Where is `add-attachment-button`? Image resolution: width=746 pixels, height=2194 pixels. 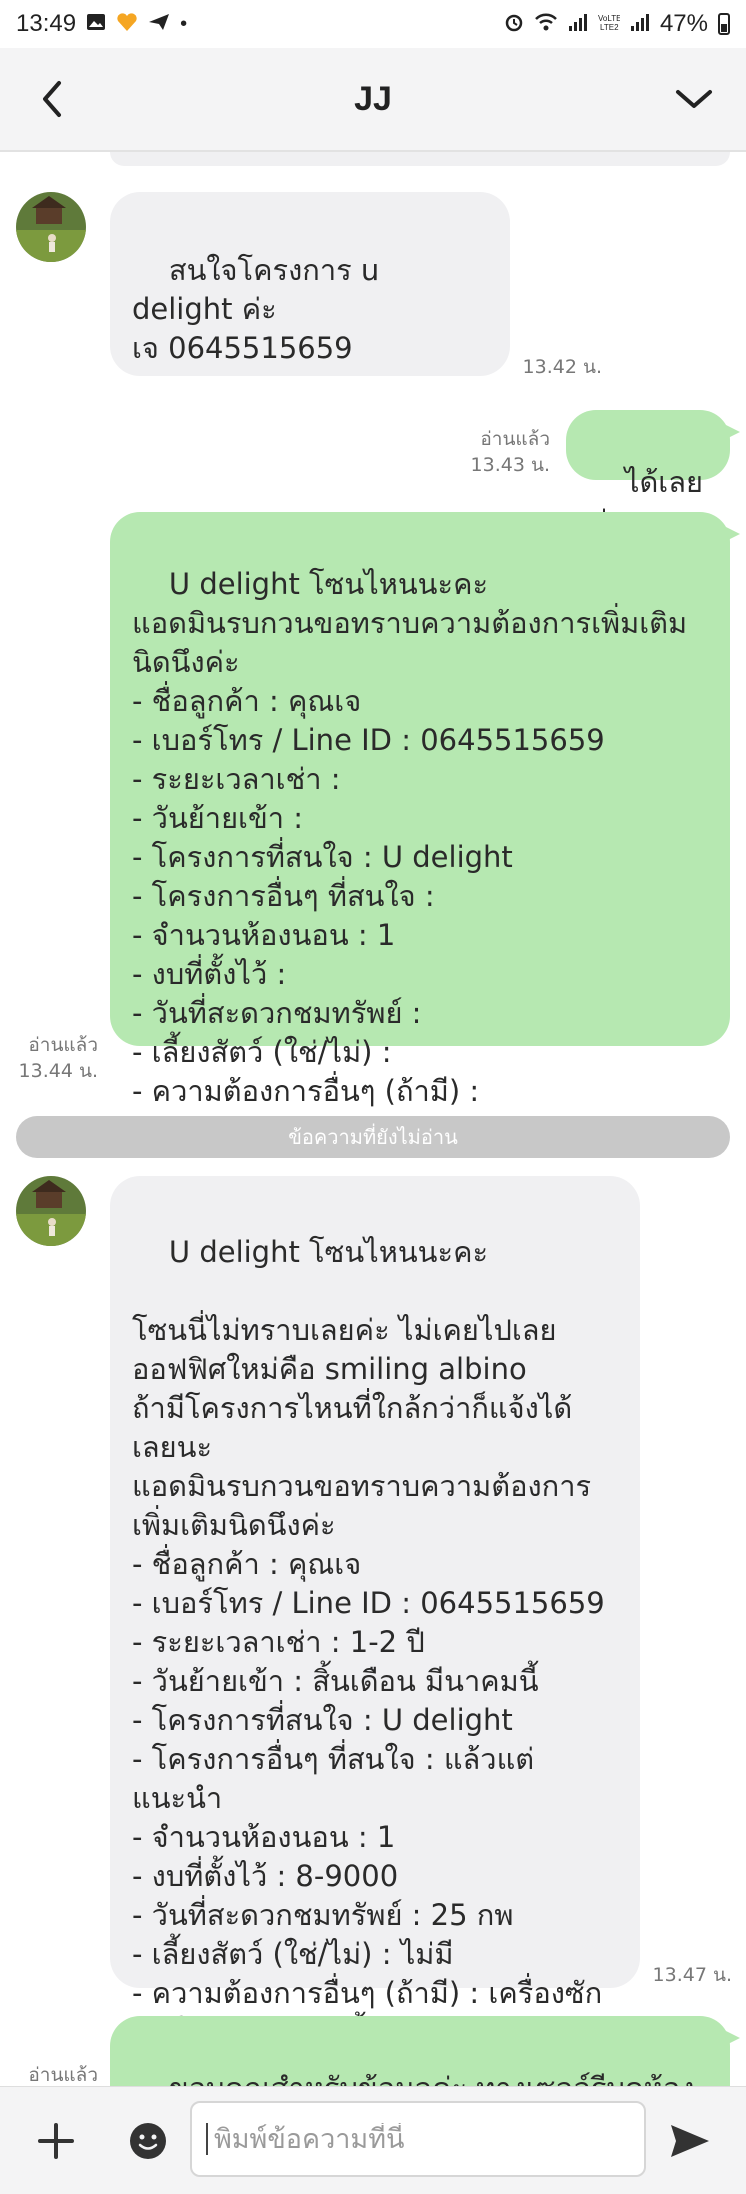 add-attachment-button is located at coordinates (56, 2141).